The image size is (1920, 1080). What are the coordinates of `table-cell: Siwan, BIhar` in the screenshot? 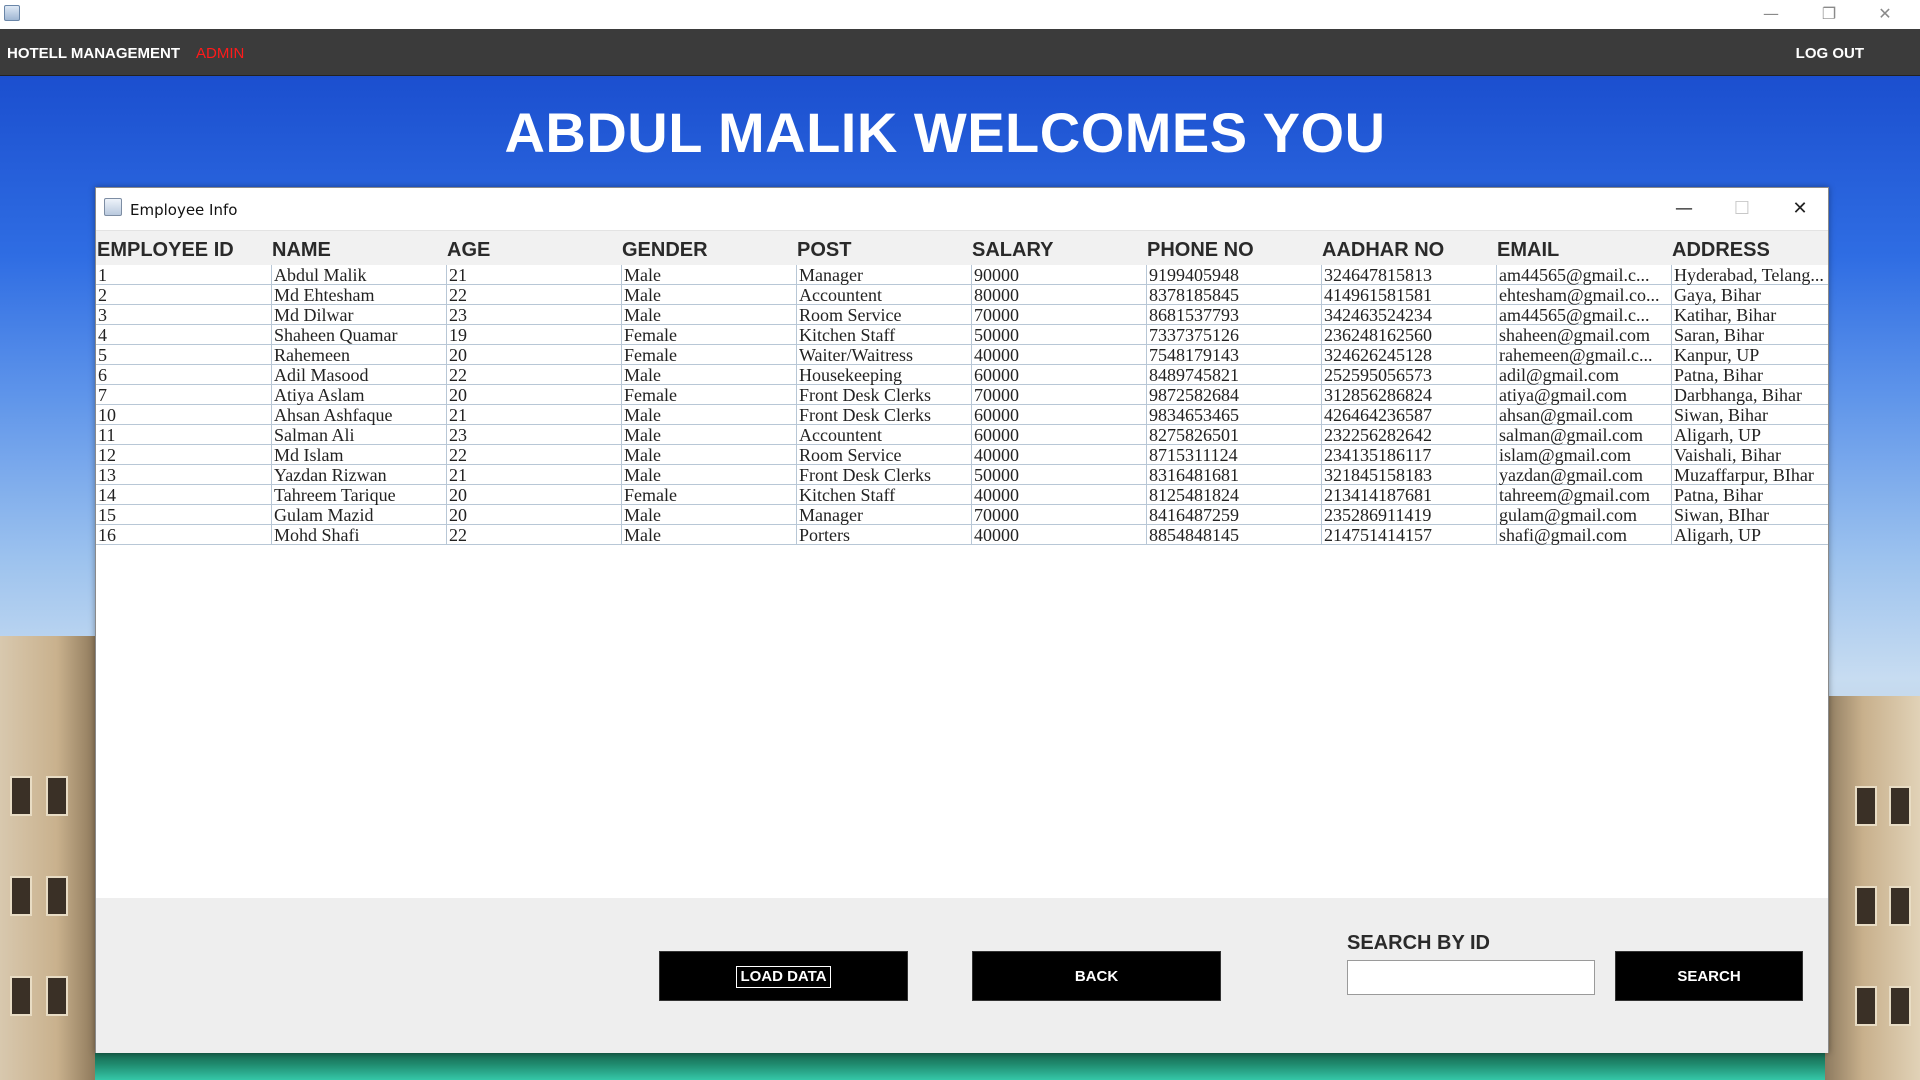 It's located at (1749, 515).